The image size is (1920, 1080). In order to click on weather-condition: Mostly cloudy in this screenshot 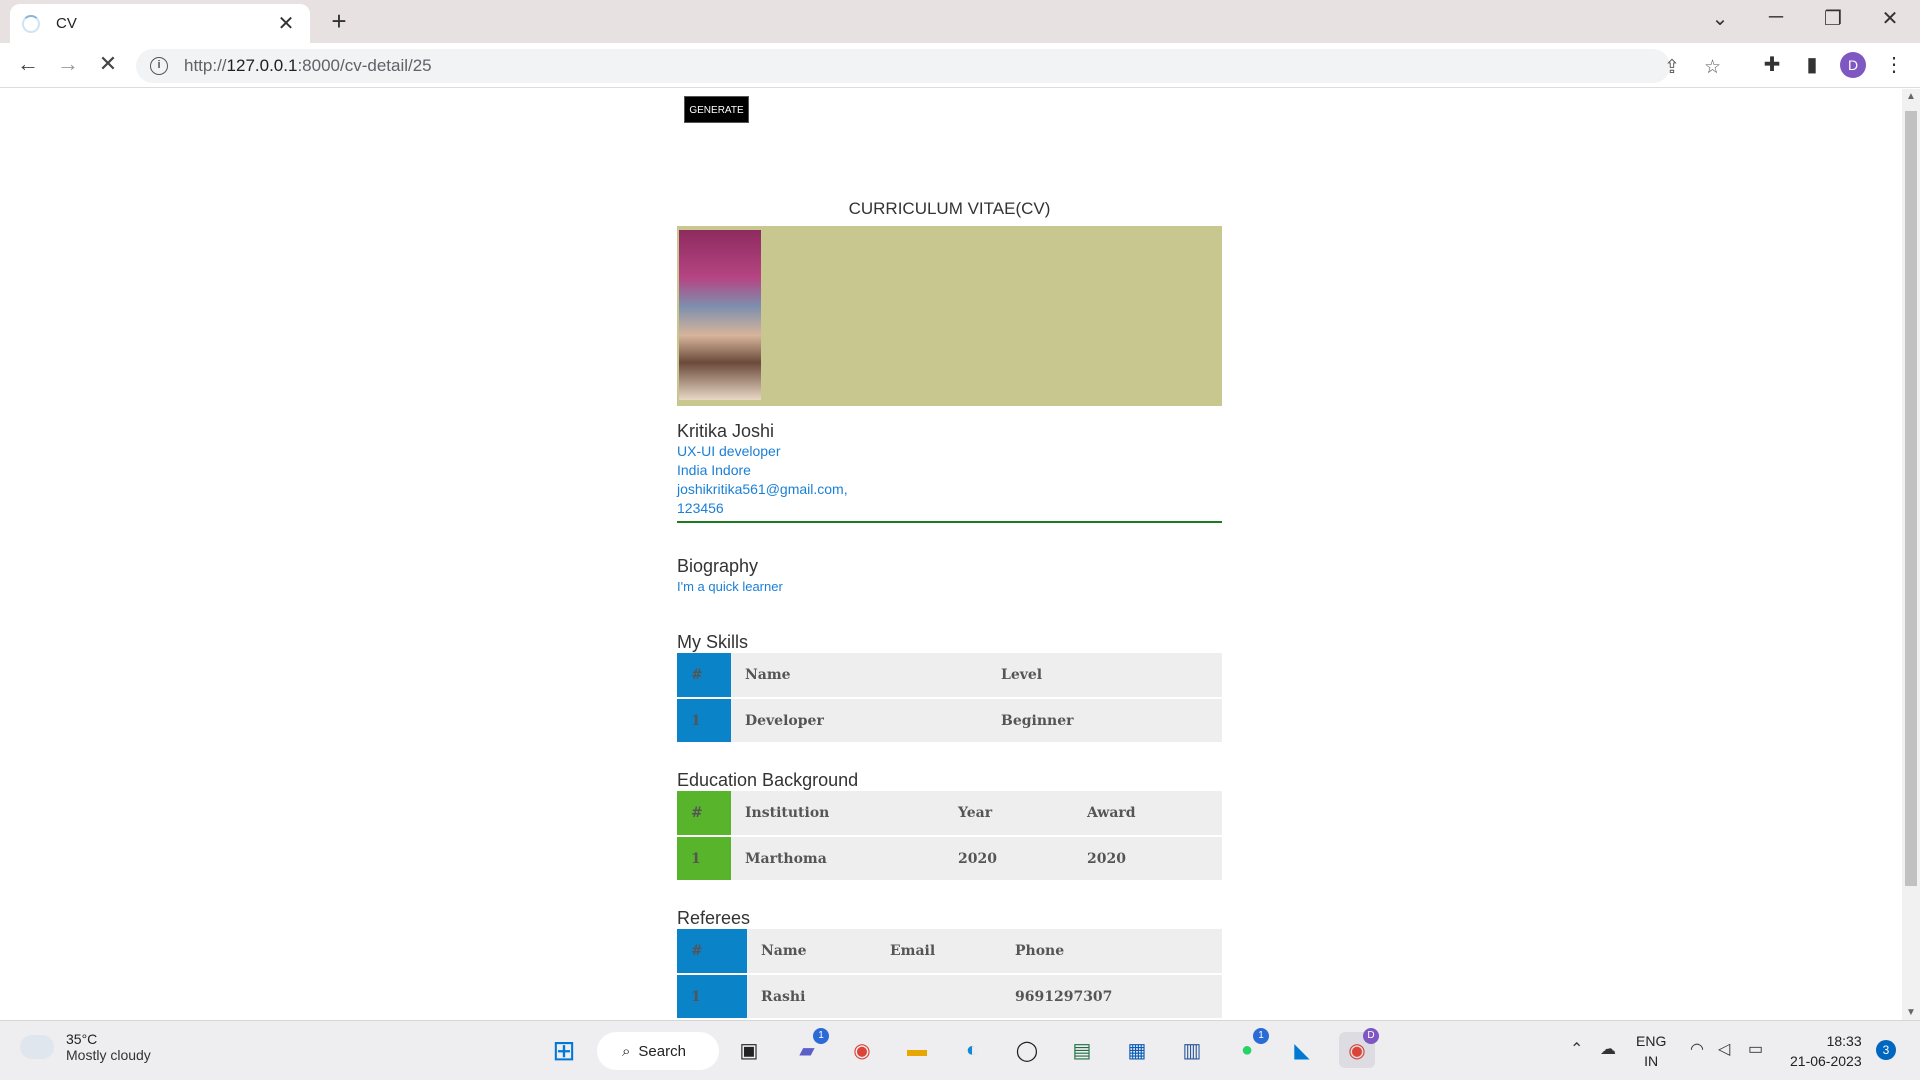, I will do `click(108, 1055)`.